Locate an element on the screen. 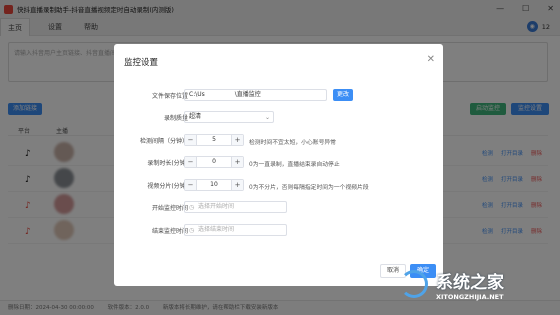 This screenshot has width=560, height=315. split-hint: 0为不分片，否则每隔指定时间为一个视频片段 is located at coordinates (309, 188).